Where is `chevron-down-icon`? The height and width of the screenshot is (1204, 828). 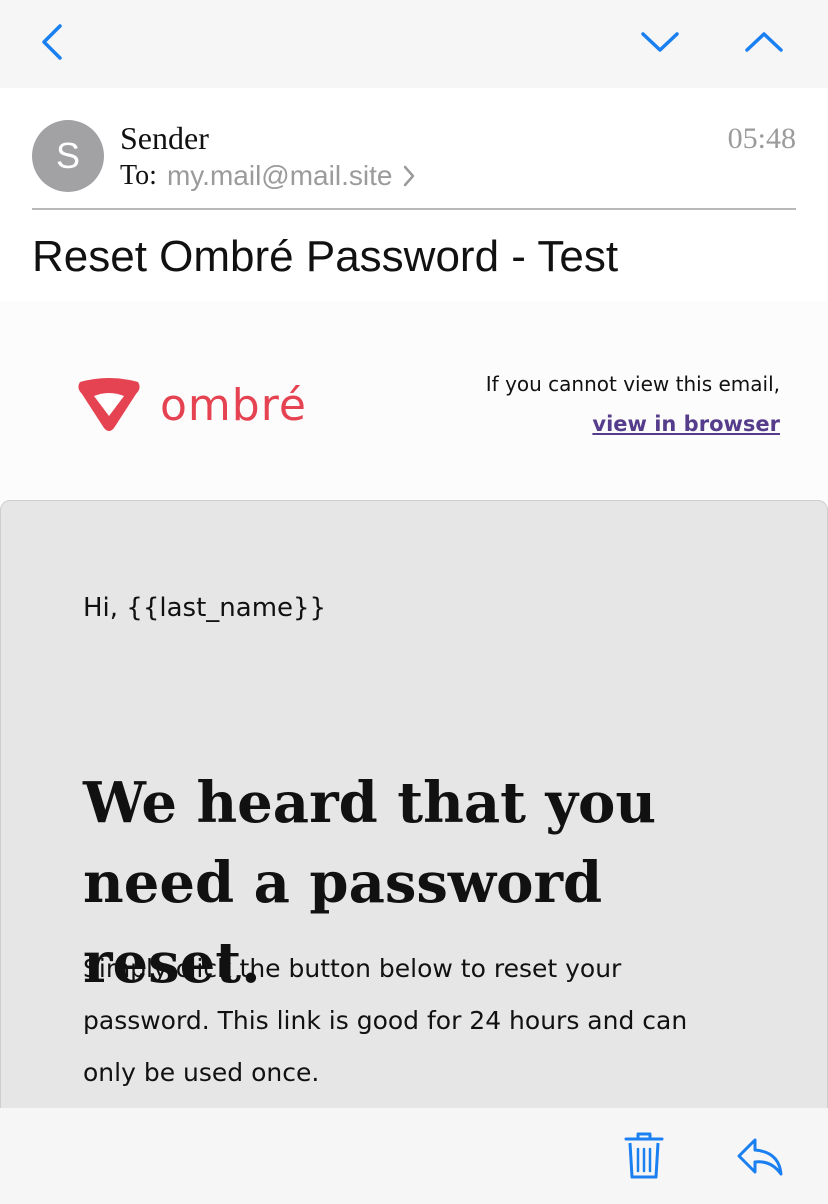 chevron-down-icon is located at coordinates (660, 44).